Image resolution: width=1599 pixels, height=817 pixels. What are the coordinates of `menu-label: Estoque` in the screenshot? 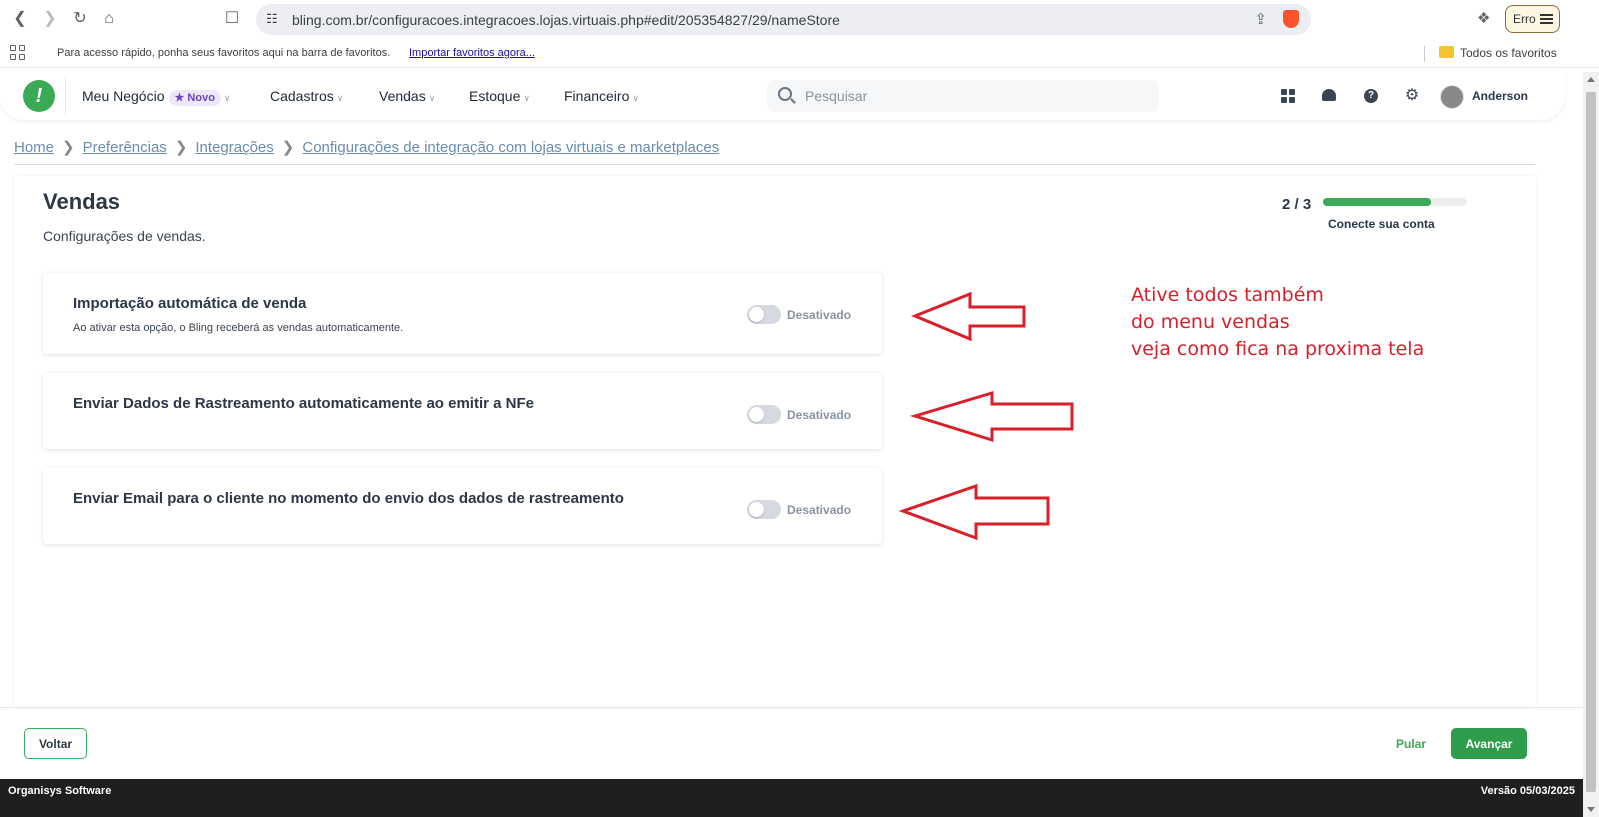 It's located at (495, 96).